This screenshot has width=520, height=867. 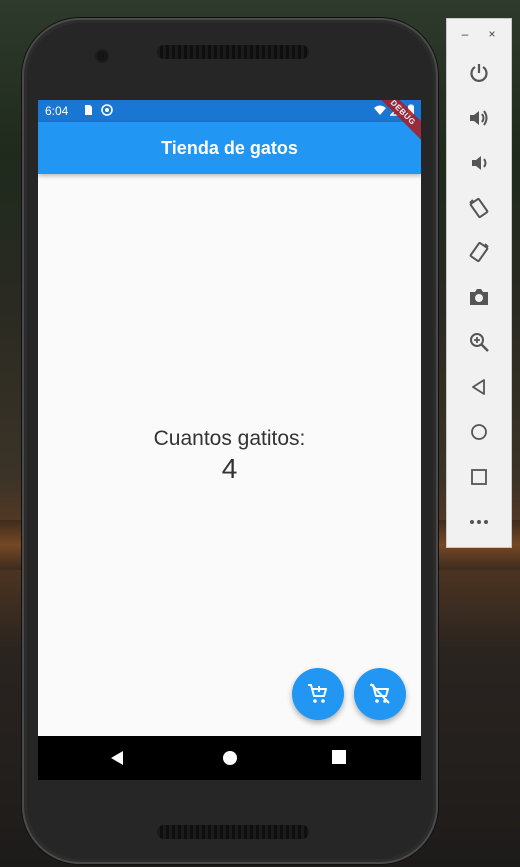 I want to click on home-icon, so click(x=479, y=432).